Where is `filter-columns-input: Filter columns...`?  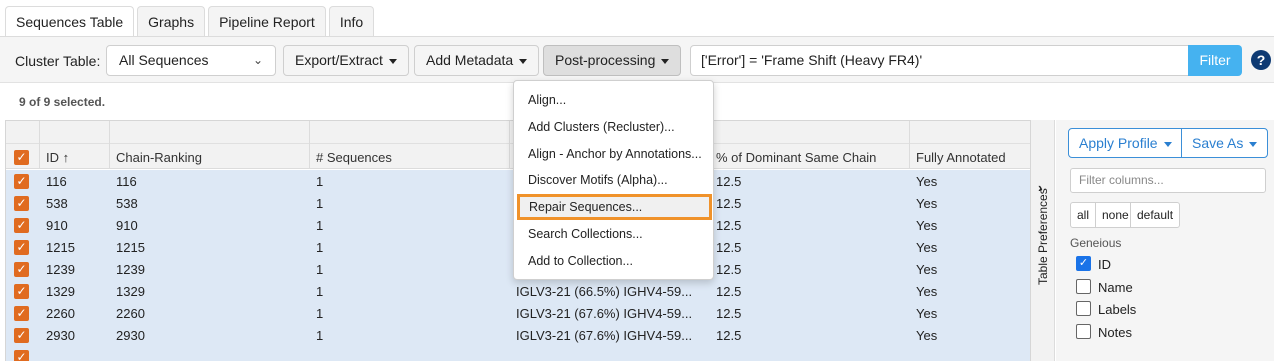 filter-columns-input: Filter columns... is located at coordinates (1168, 180).